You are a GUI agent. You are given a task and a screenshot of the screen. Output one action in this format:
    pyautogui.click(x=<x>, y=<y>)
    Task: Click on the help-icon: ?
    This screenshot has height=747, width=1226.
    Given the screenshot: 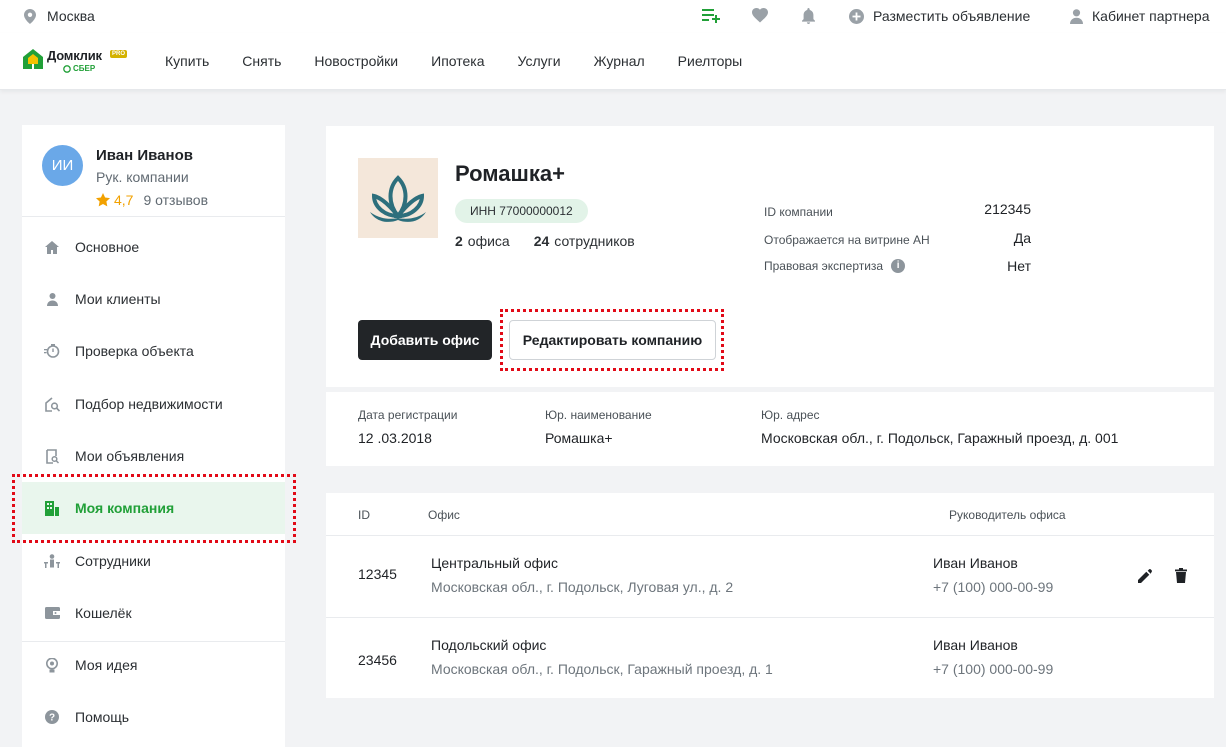 What is the action you would take?
    pyautogui.click(x=52, y=717)
    